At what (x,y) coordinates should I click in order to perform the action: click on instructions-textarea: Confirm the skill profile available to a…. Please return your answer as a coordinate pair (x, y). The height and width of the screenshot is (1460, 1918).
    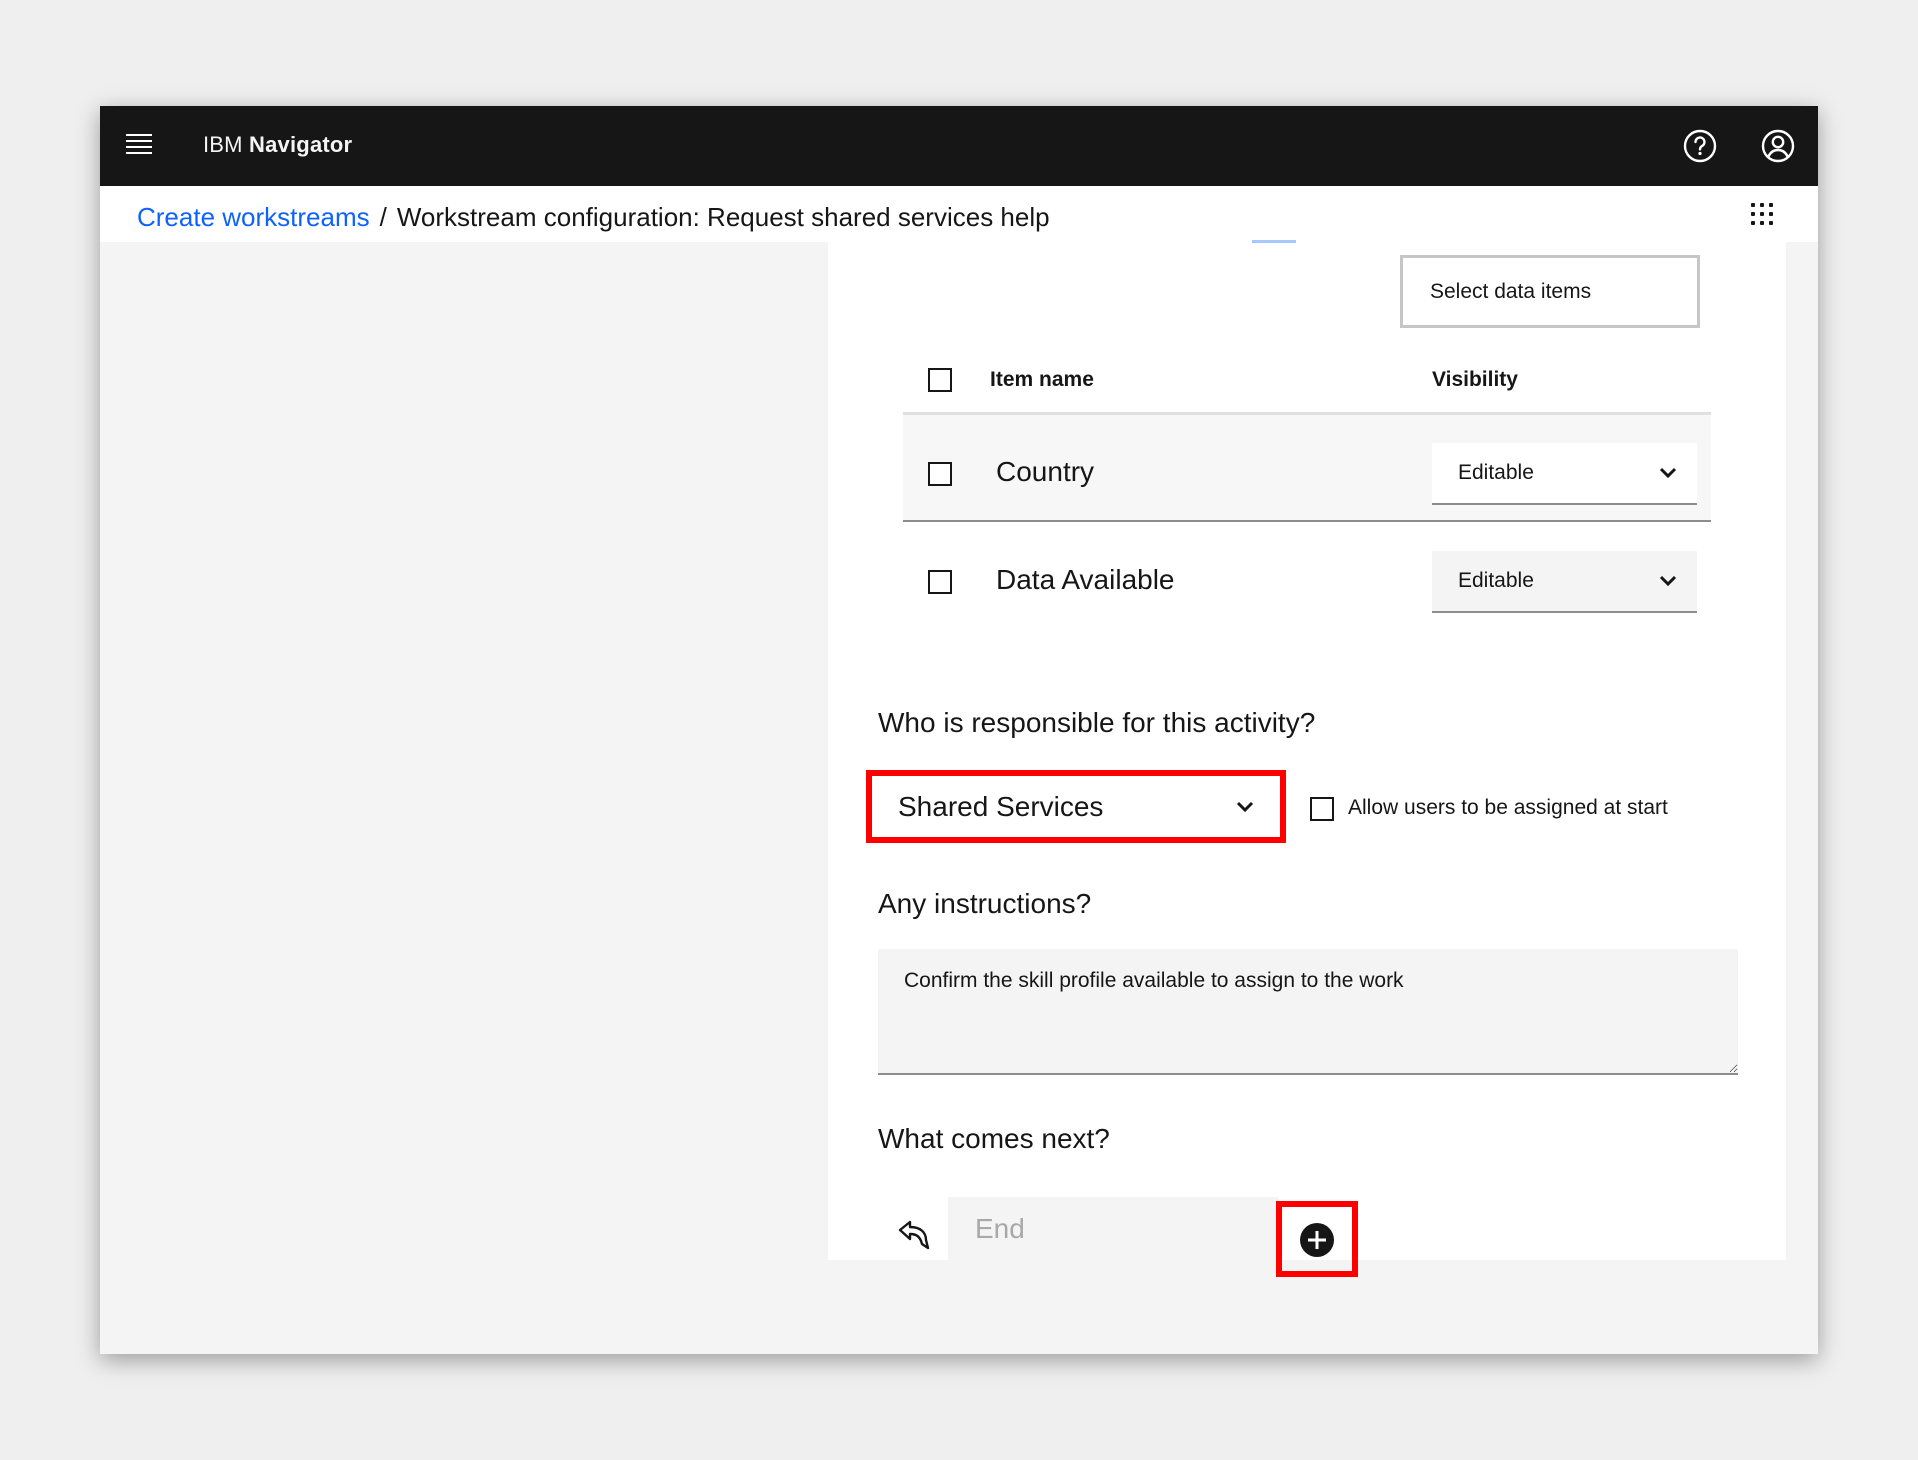
    Looking at the image, I should click on (1308, 1012).